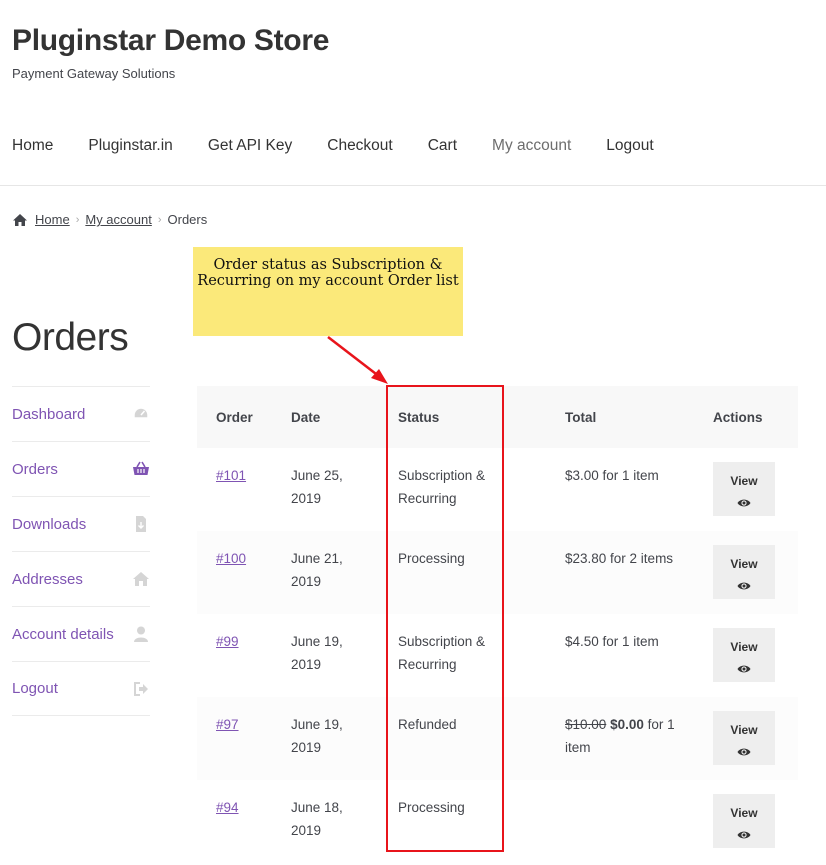 Image resolution: width=826 pixels, height=865 pixels. I want to click on breadcrumb-current: Orders, so click(187, 219).